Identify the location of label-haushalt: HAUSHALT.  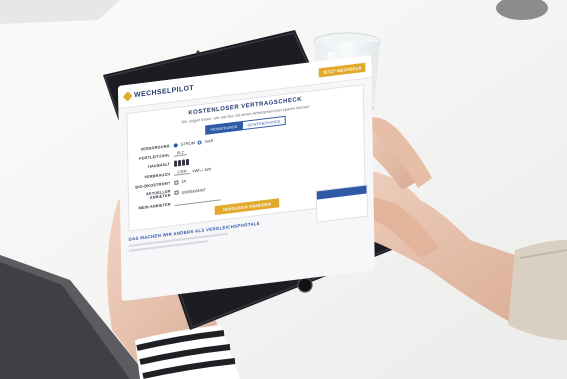
(159, 165).